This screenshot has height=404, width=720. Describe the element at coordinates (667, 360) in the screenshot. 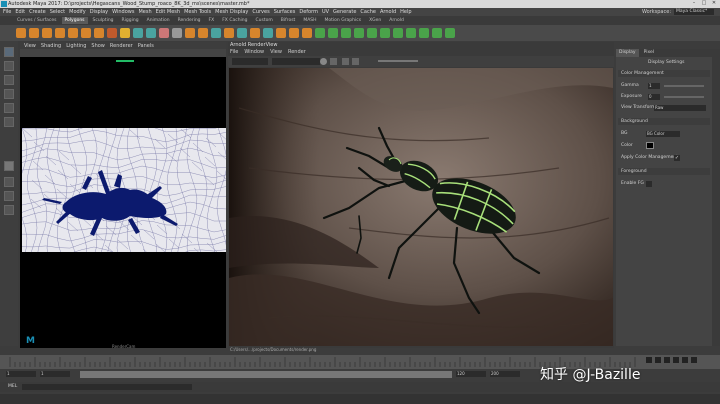

I see `play-back-icon` at that location.